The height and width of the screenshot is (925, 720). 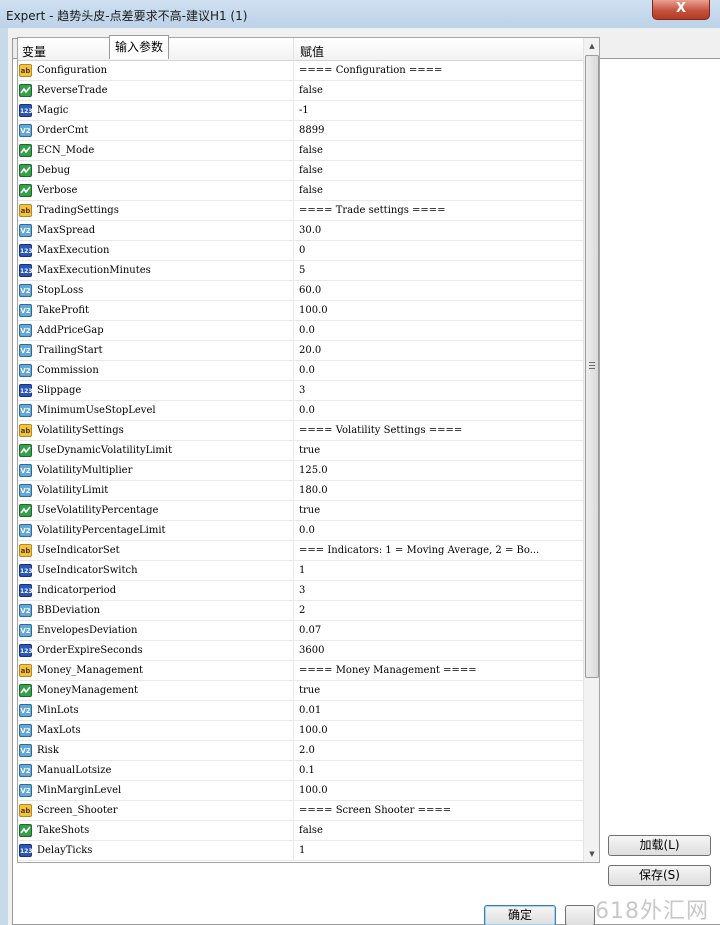 What do you see at coordinates (439, 290) in the screenshot?
I see `variable-value: 60.0` at bounding box center [439, 290].